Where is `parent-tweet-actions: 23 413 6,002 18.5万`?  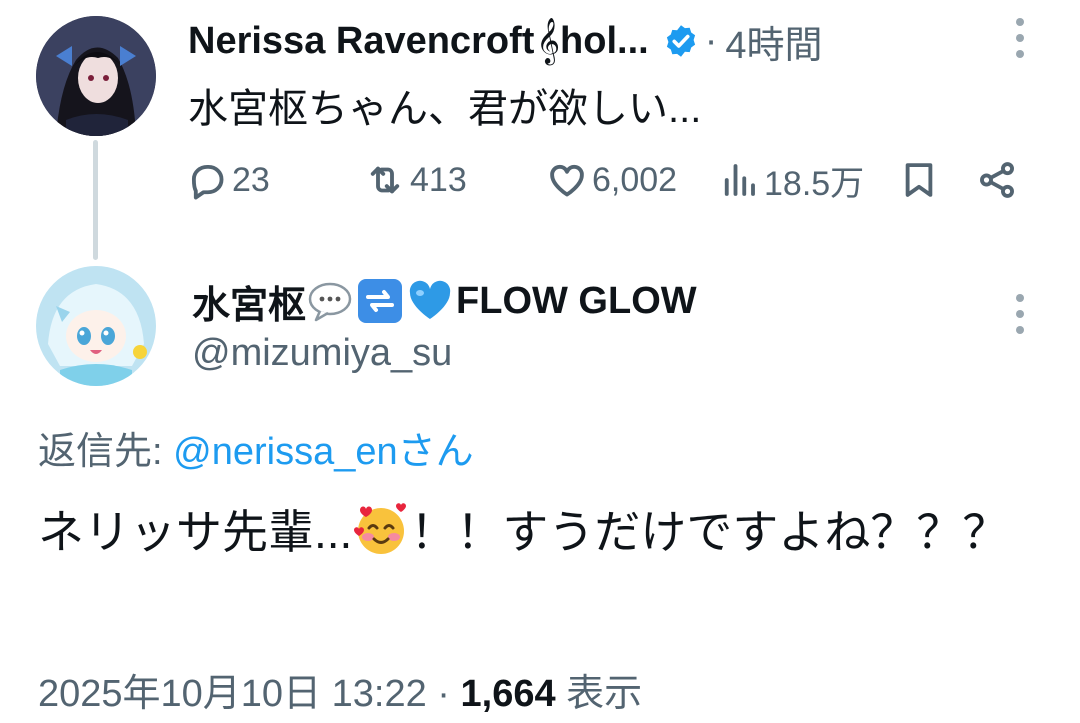
parent-tweet-actions: 23 413 6,002 18.5万 is located at coordinates (606, 180).